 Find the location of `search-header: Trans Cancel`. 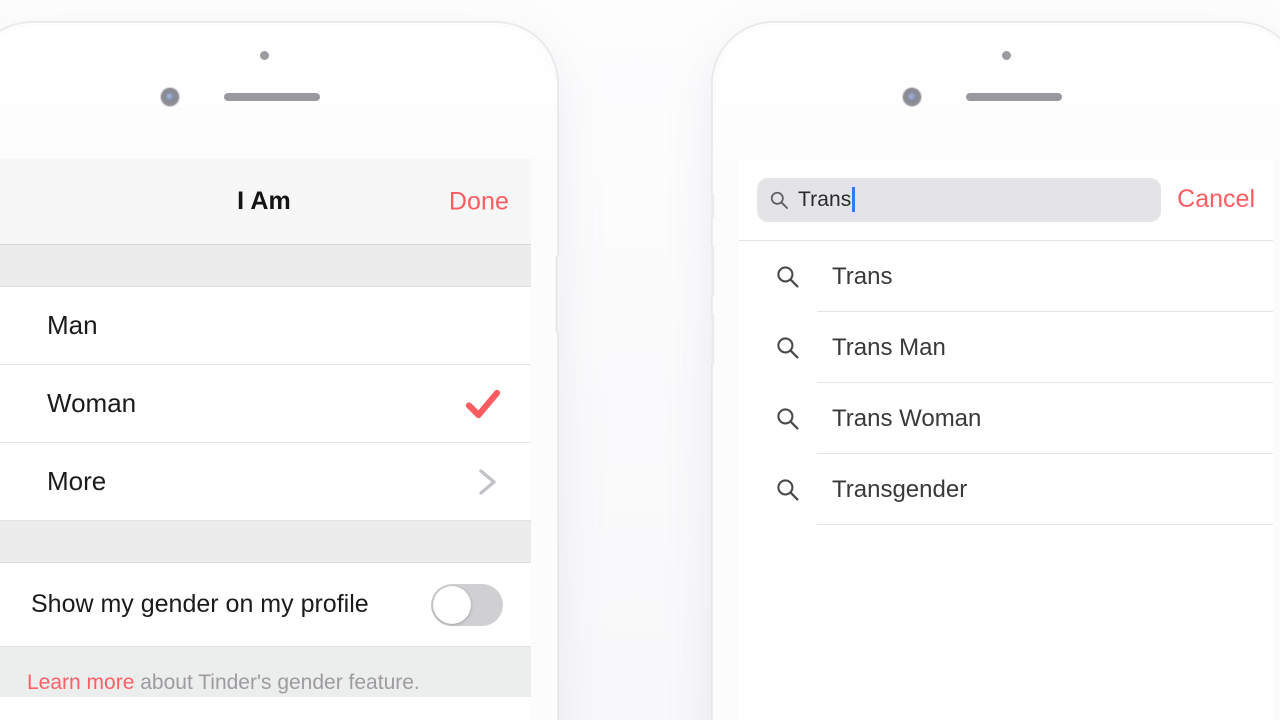

search-header: Trans Cancel is located at coordinates (1006, 200).